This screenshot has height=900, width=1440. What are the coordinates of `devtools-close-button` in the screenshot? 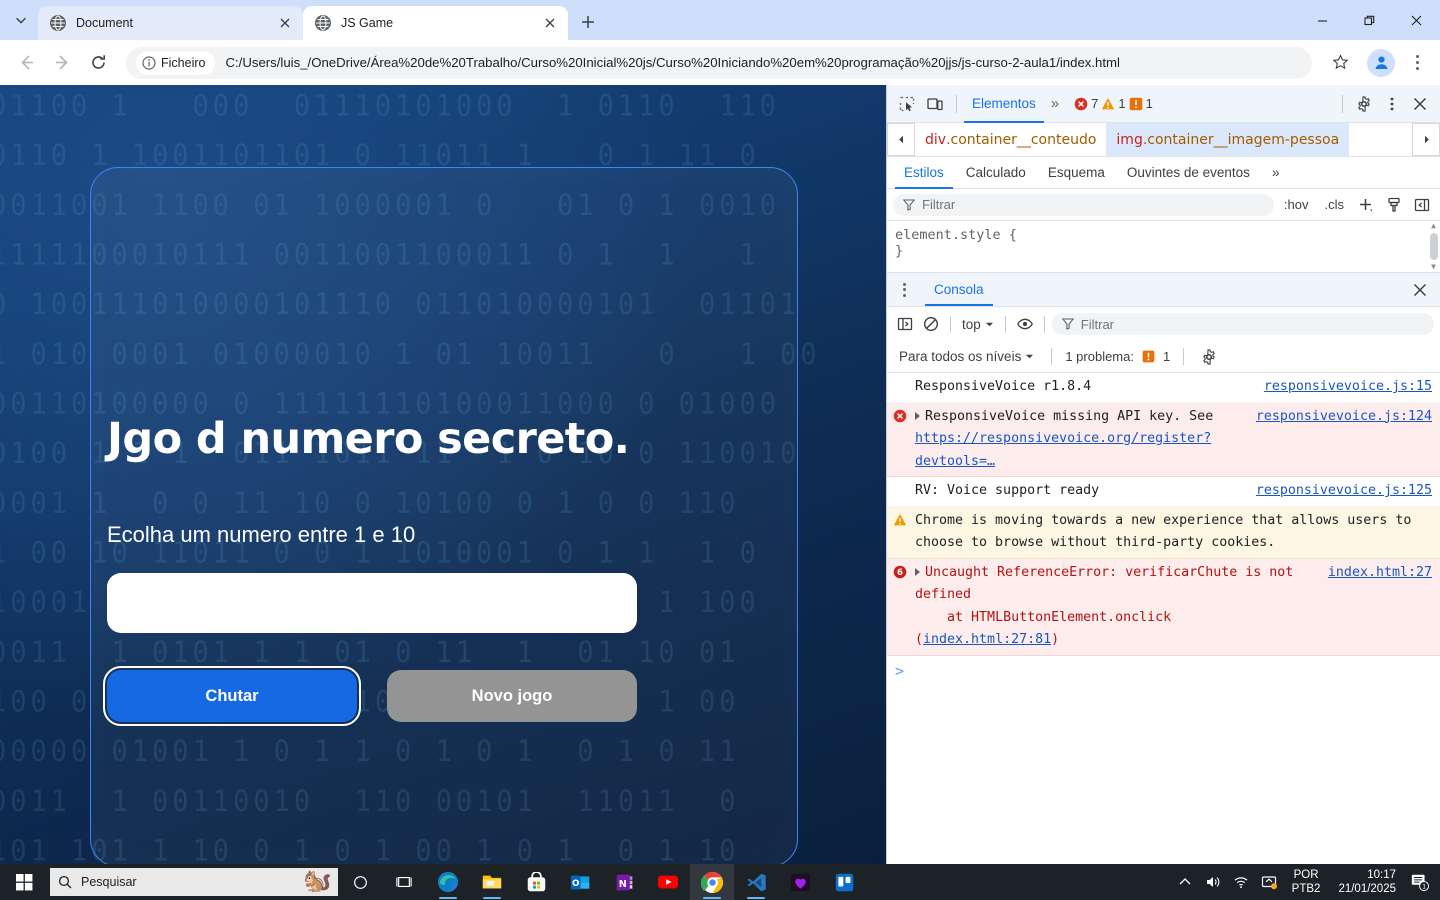 It's located at (1420, 104).